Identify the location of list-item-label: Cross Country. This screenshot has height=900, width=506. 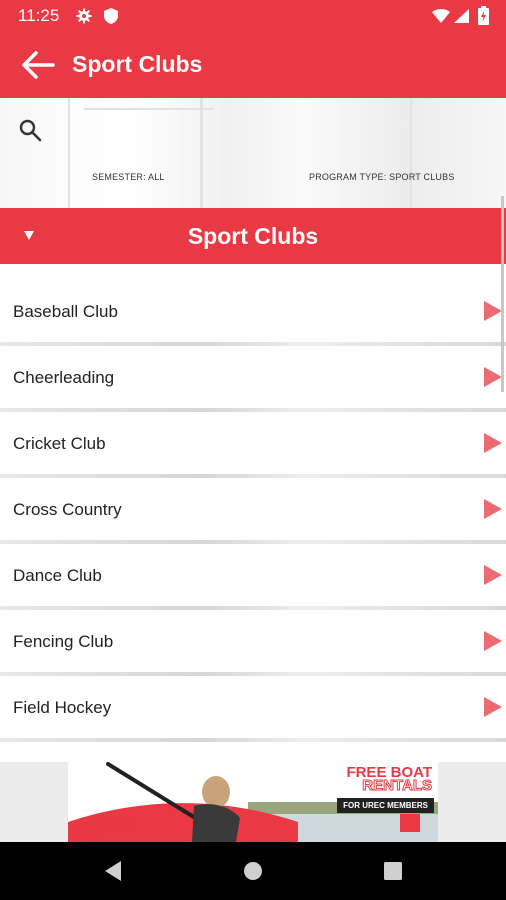
(67, 509).